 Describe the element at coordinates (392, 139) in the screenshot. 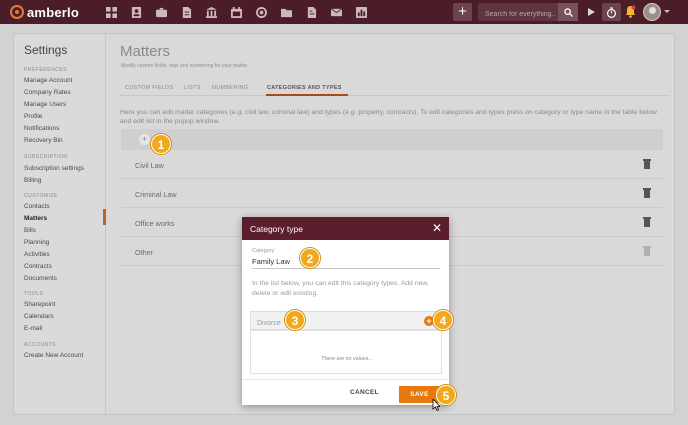

I see `table-header: +` at that location.